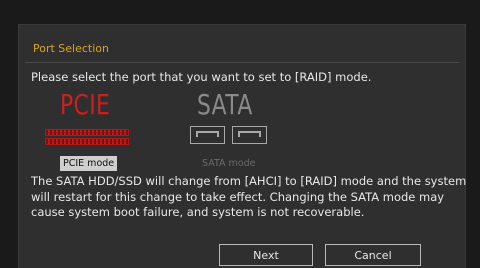 This screenshot has height=268, width=480. What do you see at coordinates (242, 62) in the screenshot?
I see `title-divider` at bounding box center [242, 62].